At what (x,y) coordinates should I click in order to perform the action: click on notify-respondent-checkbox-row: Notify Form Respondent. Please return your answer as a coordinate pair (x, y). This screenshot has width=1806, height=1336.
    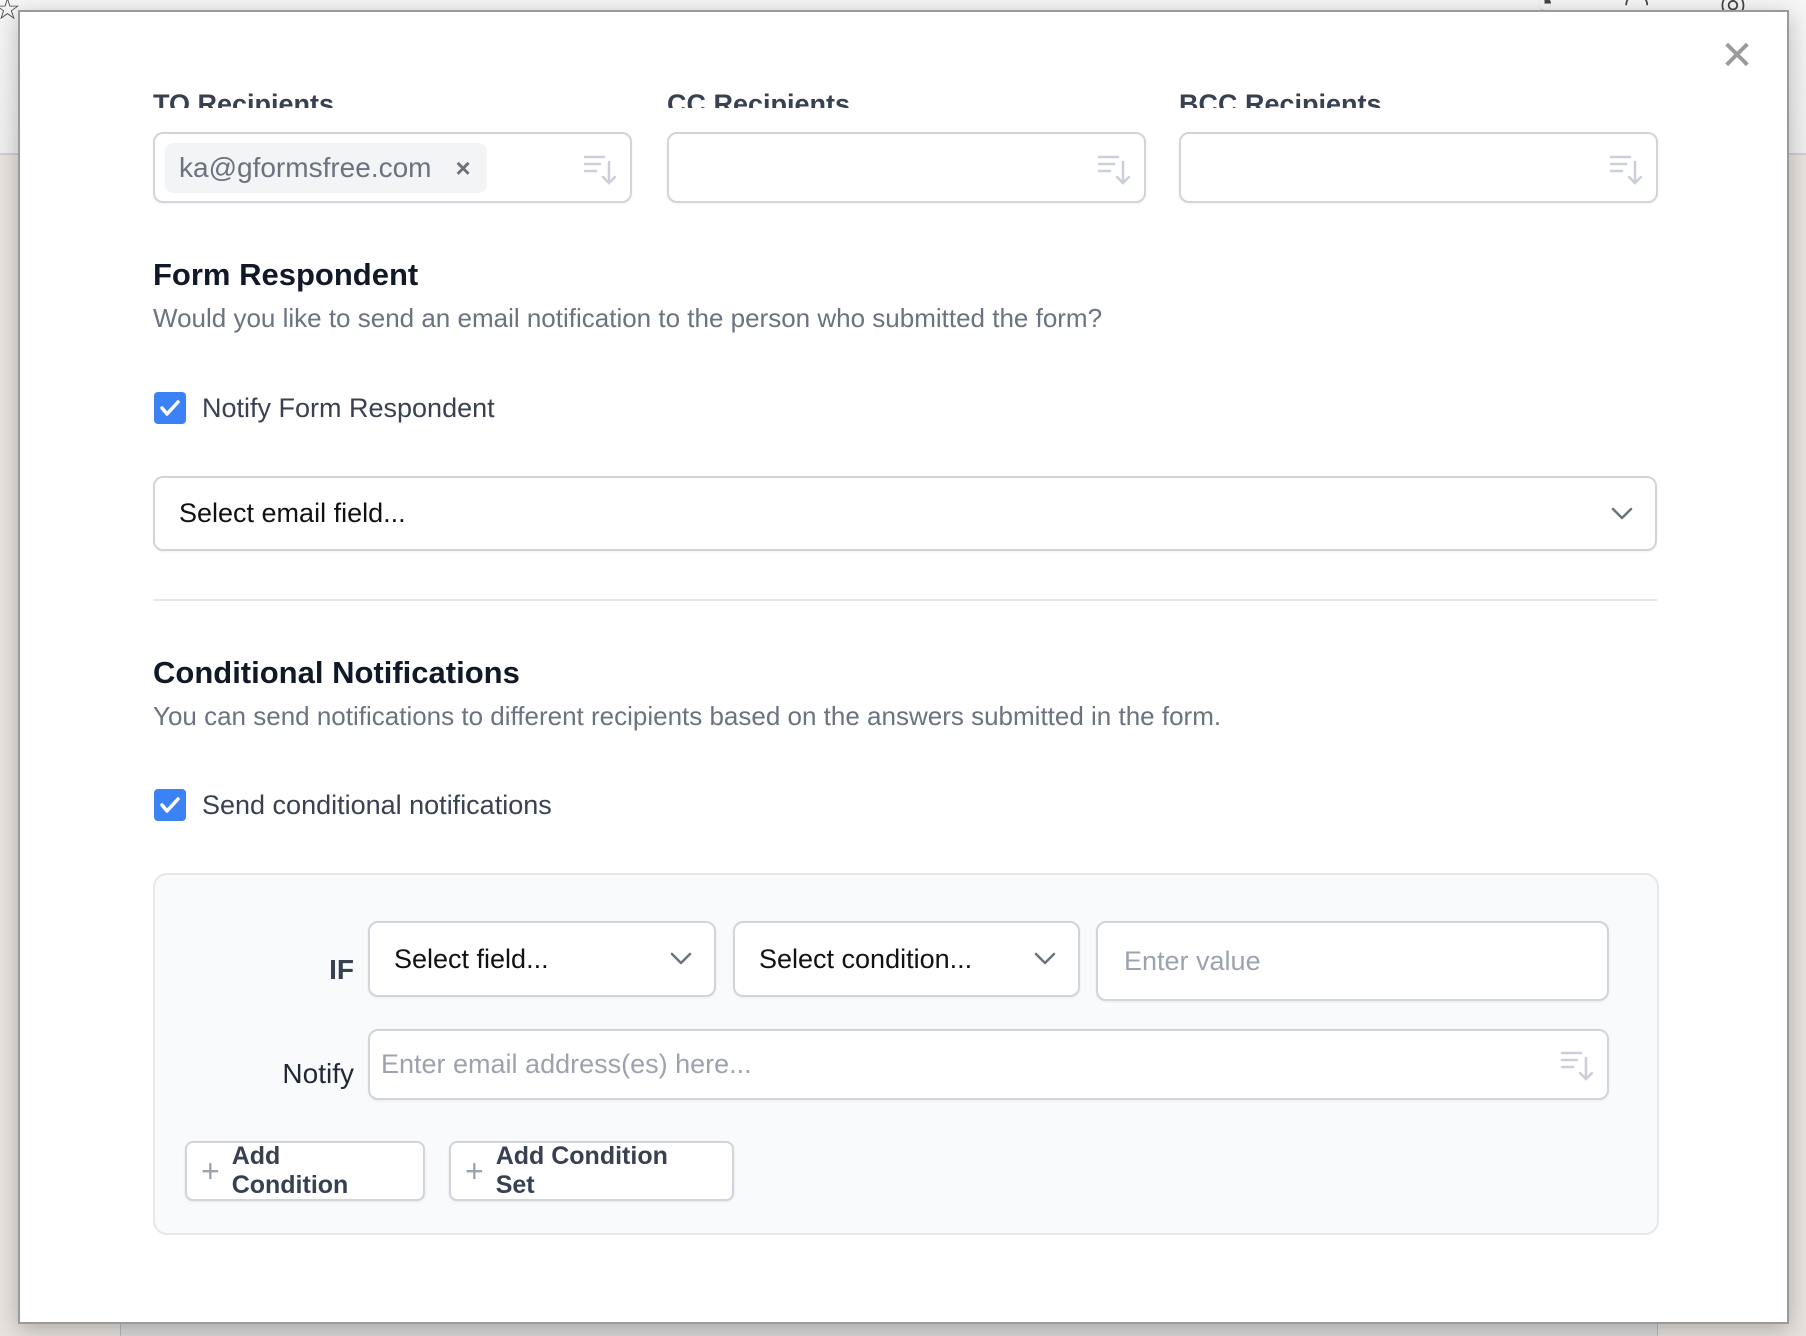
    Looking at the image, I should click on (324, 408).